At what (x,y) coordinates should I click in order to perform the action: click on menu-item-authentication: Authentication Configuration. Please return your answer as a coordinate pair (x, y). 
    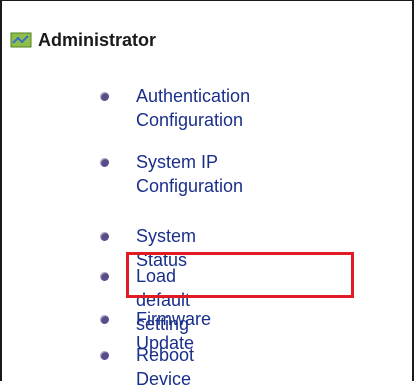
    Looking at the image, I should click on (208, 108).